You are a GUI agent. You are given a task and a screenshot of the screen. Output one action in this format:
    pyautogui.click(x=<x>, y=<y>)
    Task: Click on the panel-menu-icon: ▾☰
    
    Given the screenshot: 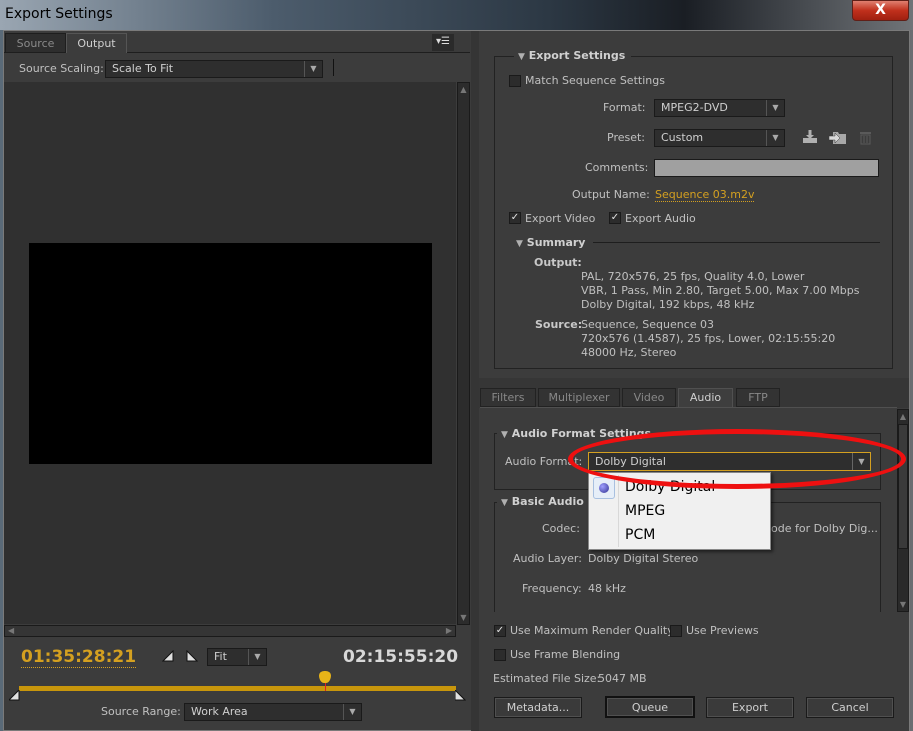 What is the action you would take?
    pyautogui.click(x=443, y=41)
    